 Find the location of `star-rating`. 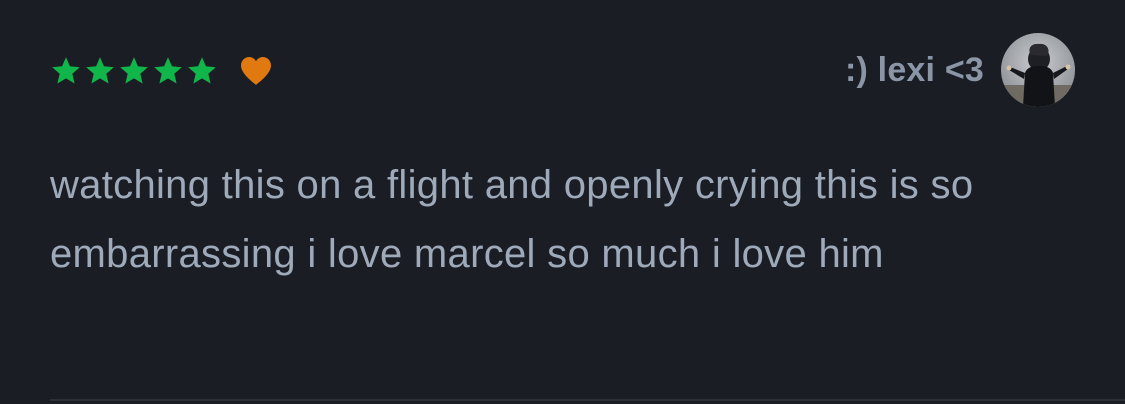

star-rating is located at coordinates (134, 71).